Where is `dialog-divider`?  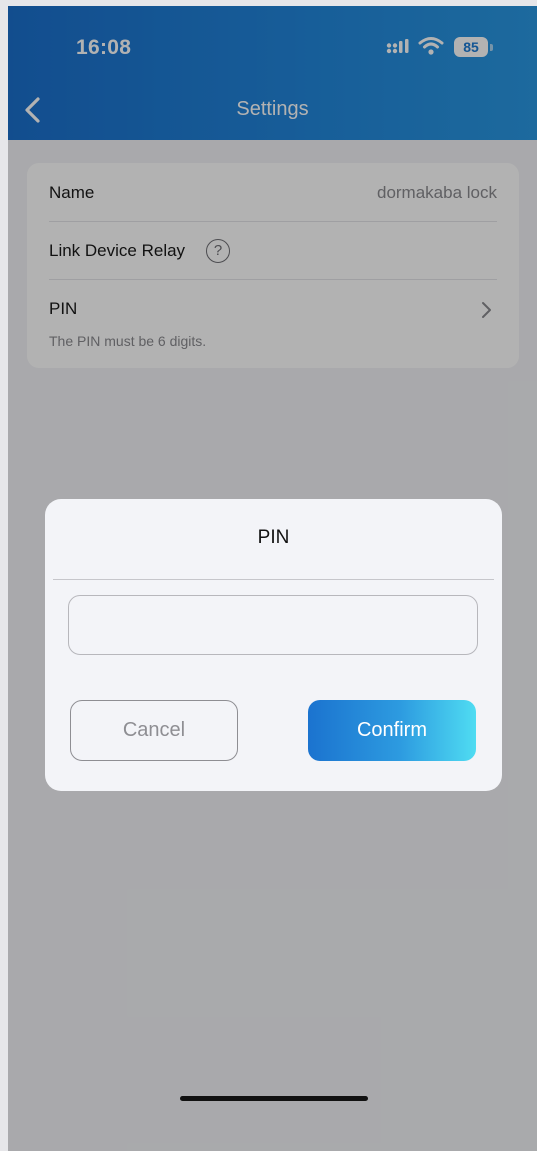 dialog-divider is located at coordinates (273, 579).